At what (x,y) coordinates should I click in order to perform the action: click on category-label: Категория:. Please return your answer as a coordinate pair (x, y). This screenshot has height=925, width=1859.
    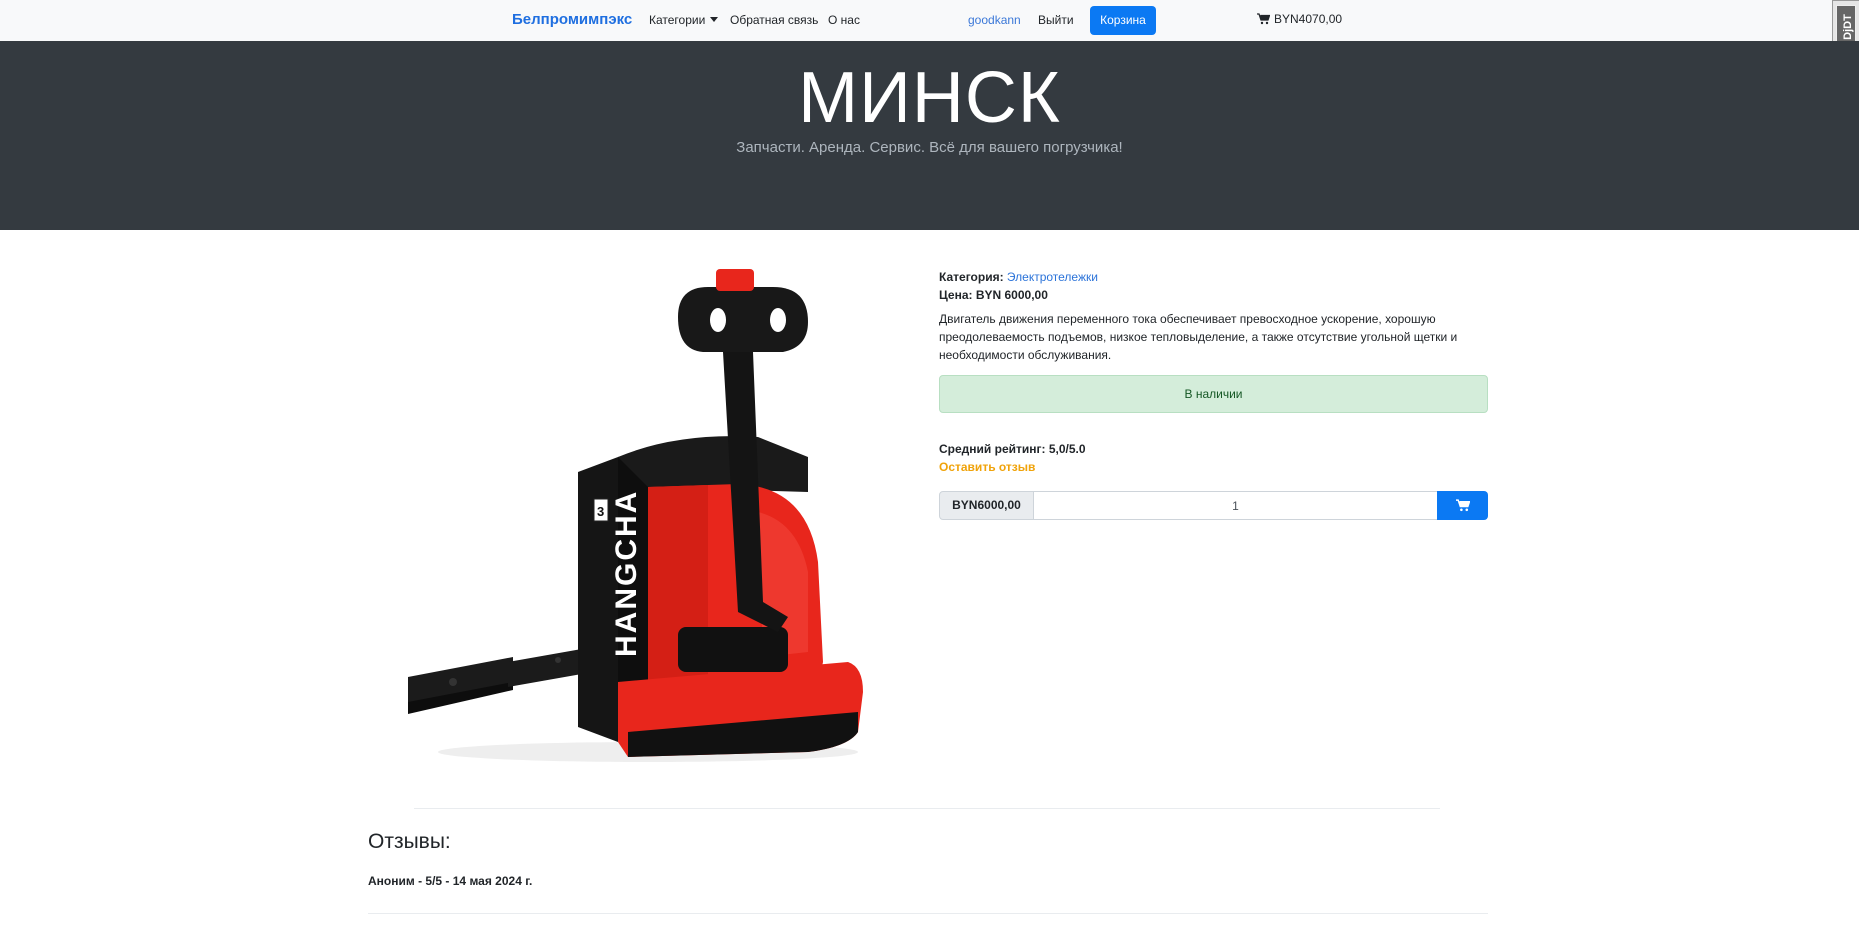
    Looking at the image, I should click on (971, 277).